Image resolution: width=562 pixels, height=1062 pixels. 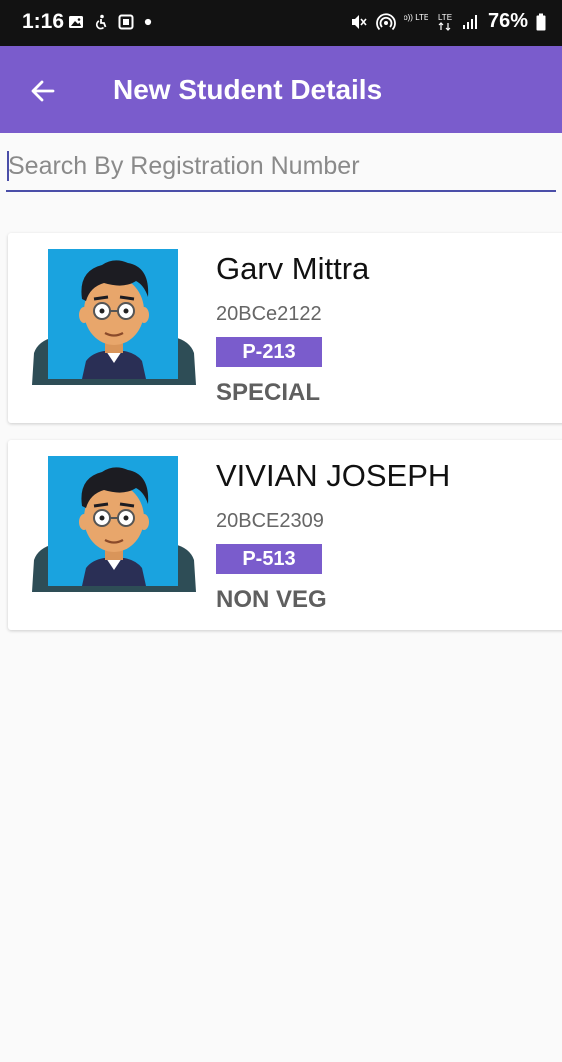 I want to click on status-bar: 1:16 Vo)) LTE1, so click(x=281, y=23).